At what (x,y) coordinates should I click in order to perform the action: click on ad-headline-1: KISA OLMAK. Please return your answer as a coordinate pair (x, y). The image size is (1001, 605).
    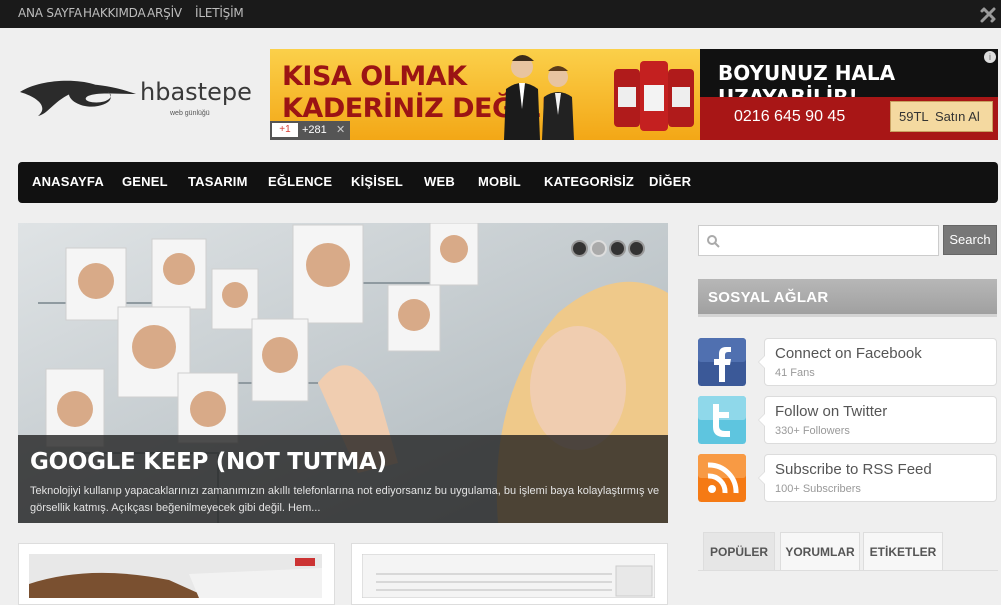
    Looking at the image, I should click on (374, 76).